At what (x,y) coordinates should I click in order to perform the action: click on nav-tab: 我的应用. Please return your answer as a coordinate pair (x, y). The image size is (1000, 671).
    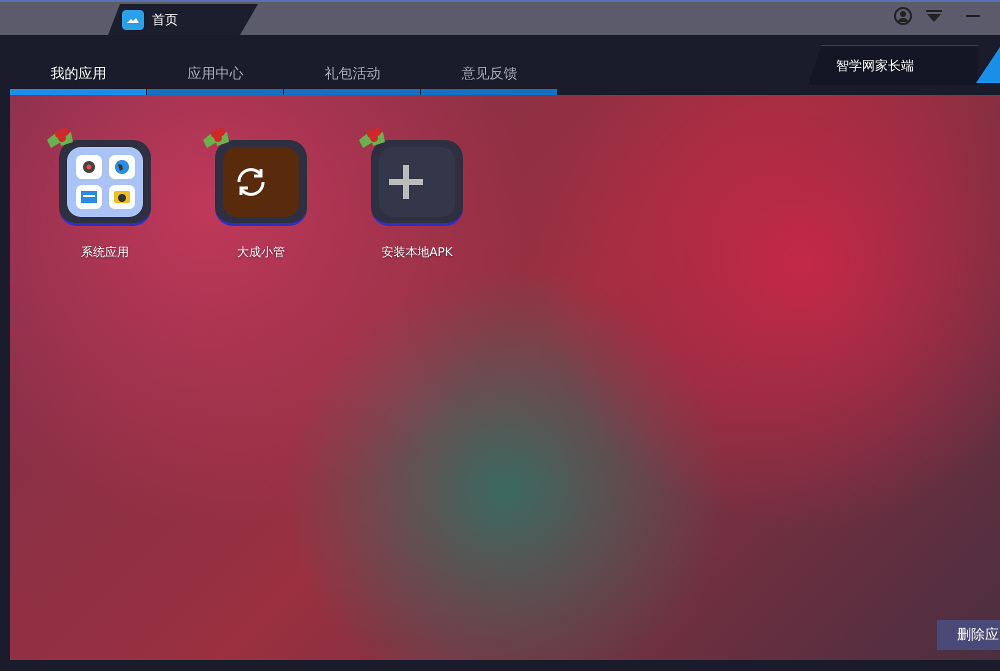
    Looking at the image, I should click on (78, 74).